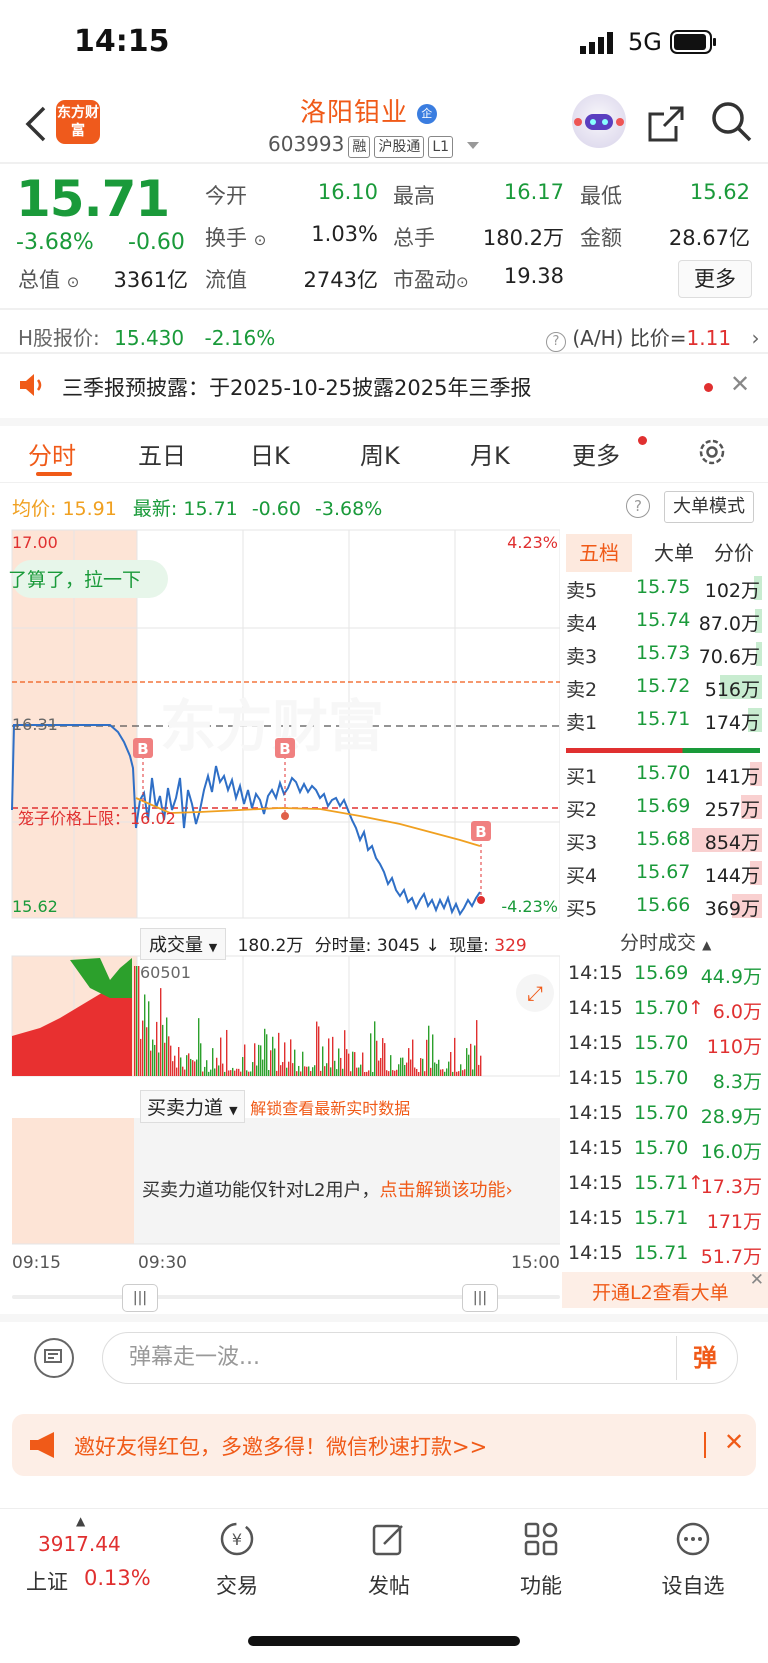 The height and width of the screenshot is (1663, 768). What do you see at coordinates (663, 653) in the screenshot?
I see `orderbook-price: 15.73` at bounding box center [663, 653].